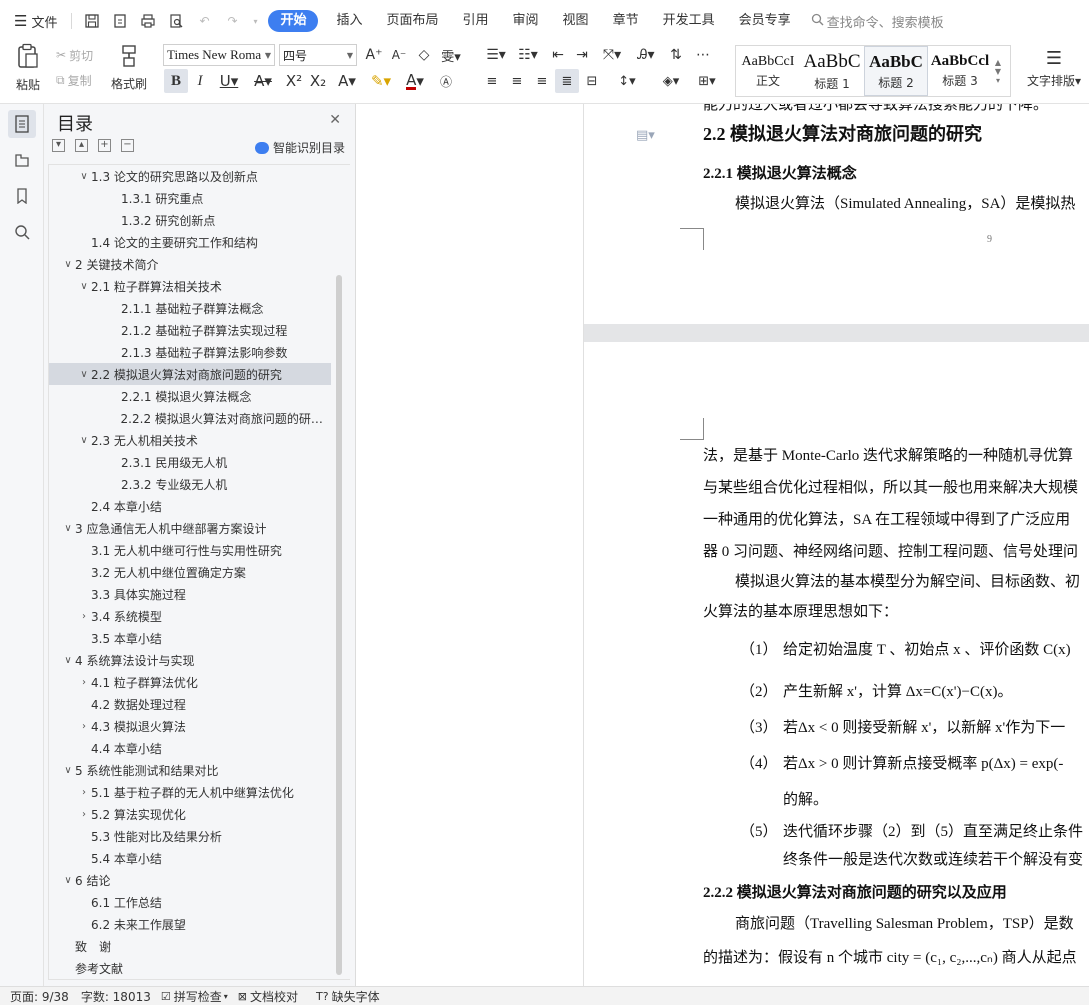 The height and width of the screenshot is (1005, 1089). I want to click on chinese-layout-icon: ⤧▾, so click(612, 55).